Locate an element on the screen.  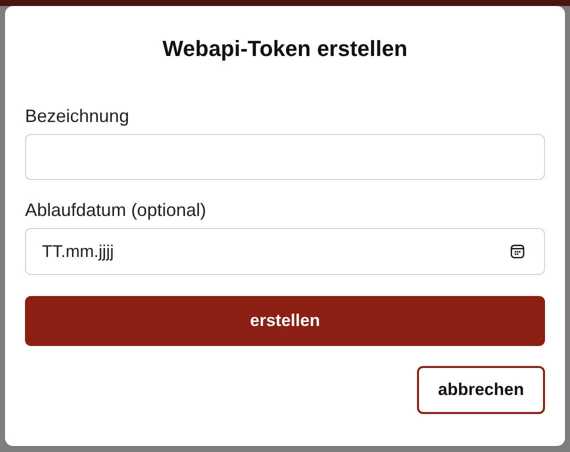
calendar-icon is located at coordinates (517, 251).